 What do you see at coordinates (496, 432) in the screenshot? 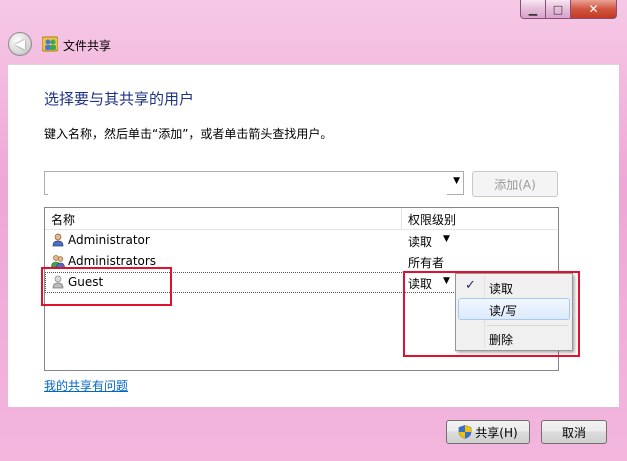
I see `share-button-label: 共享(H)` at bounding box center [496, 432].